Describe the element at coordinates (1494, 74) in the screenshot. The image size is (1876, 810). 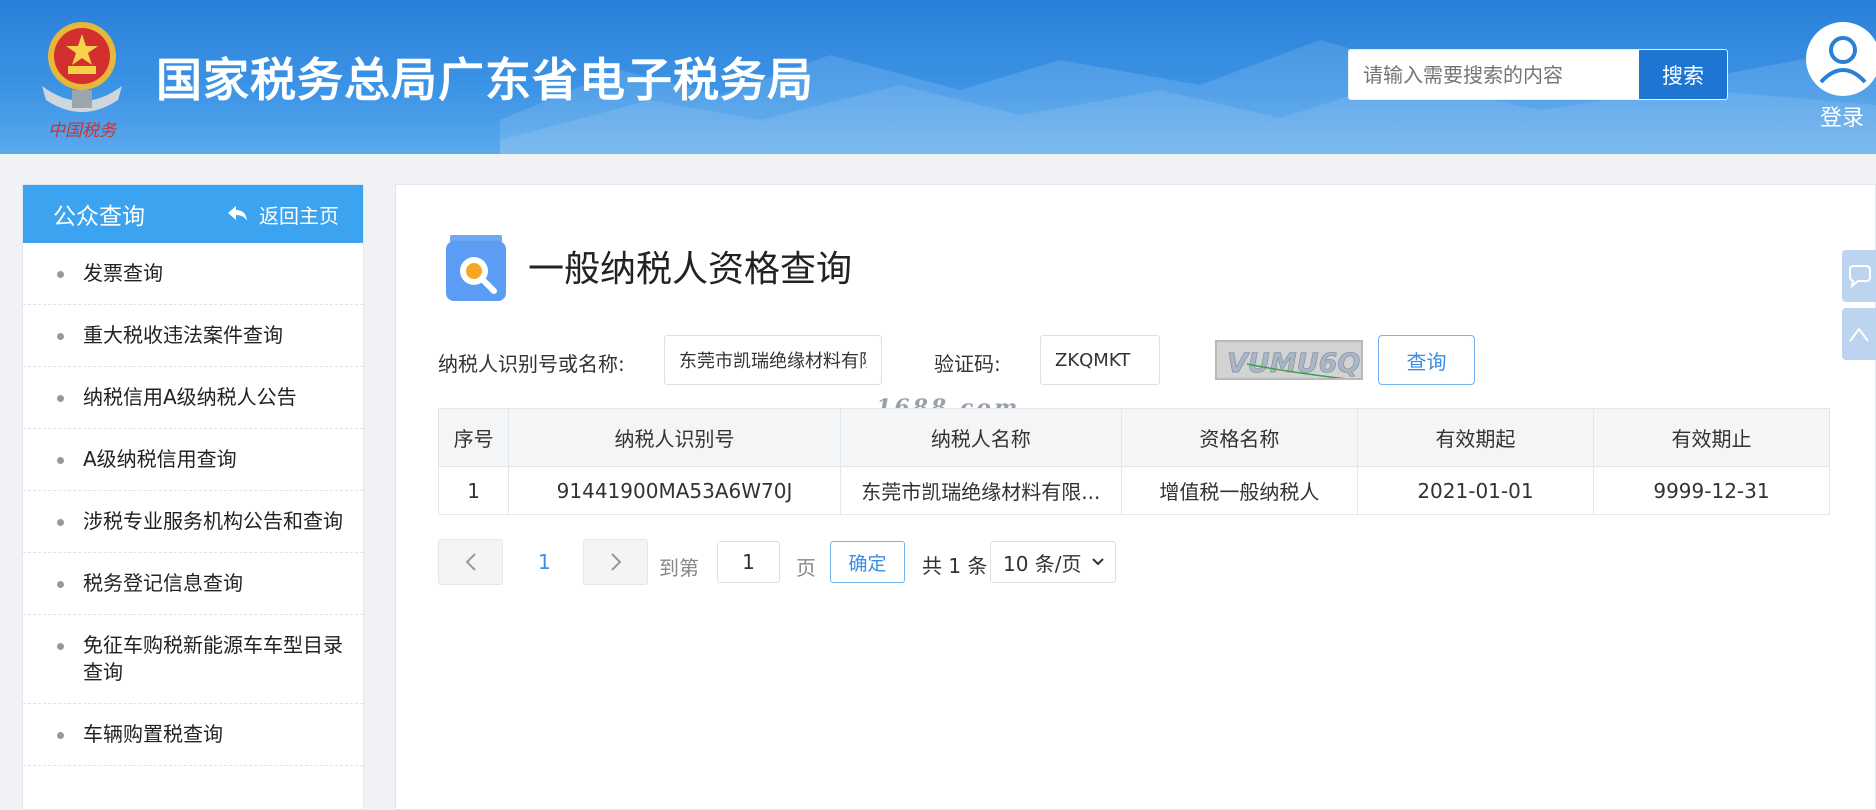
I see `search-input` at that location.